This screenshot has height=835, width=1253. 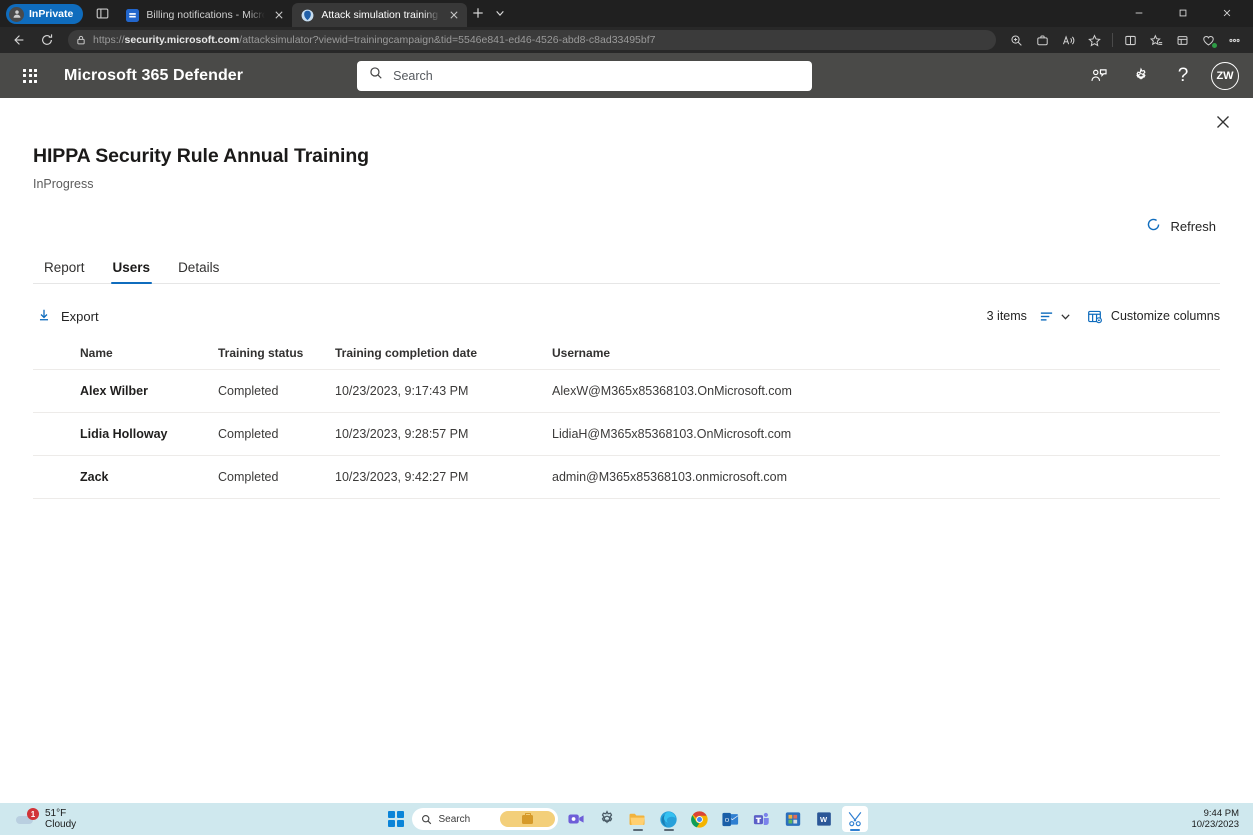 What do you see at coordinates (700, 819) in the screenshot?
I see `taskbar-chrome-icon` at bounding box center [700, 819].